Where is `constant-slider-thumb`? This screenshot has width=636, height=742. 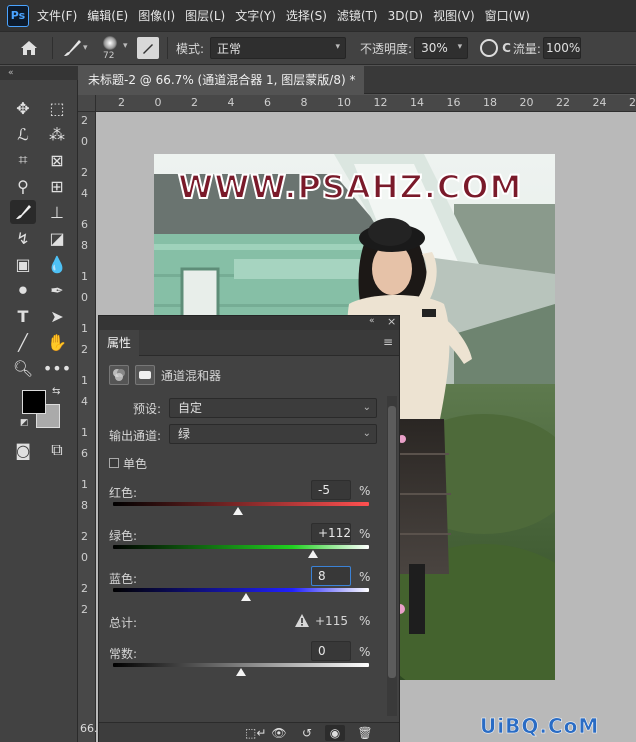 constant-slider-thumb is located at coordinates (241, 672).